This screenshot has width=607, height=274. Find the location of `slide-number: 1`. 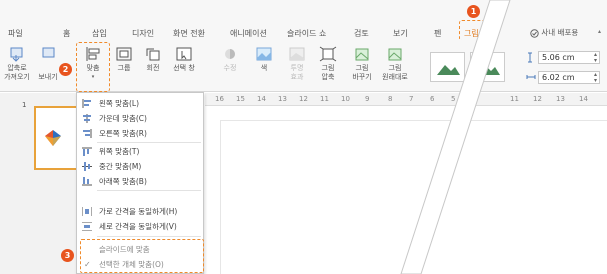

slide-number: 1 is located at coordinates (24, 105).